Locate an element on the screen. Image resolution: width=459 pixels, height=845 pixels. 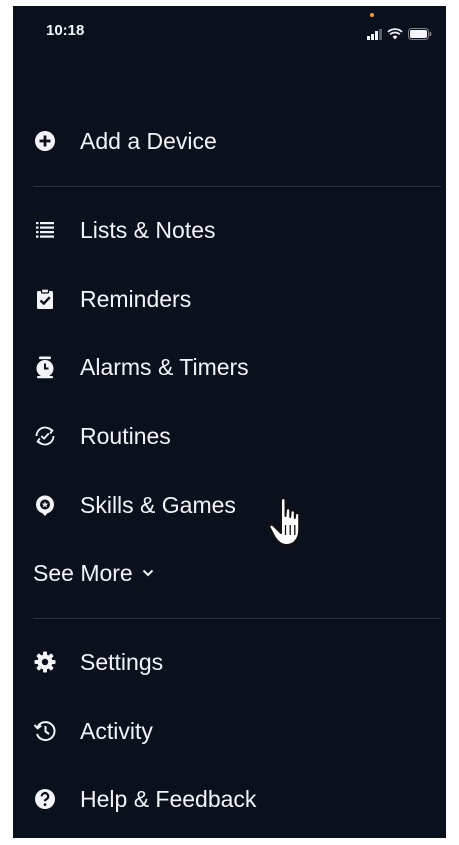
see-more-toggle: See More is located at coordinates (93, 573).